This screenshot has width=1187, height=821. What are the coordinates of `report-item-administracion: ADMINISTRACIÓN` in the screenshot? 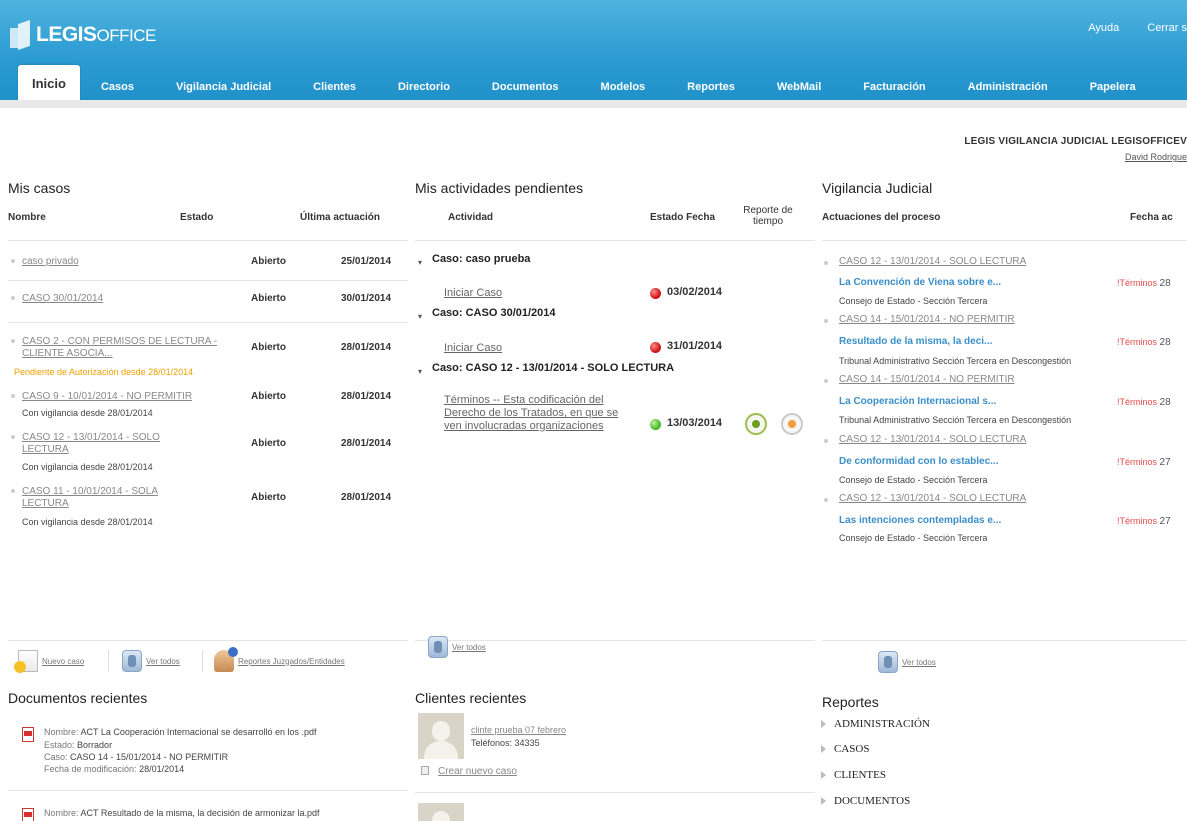 It's located at (875, 724).